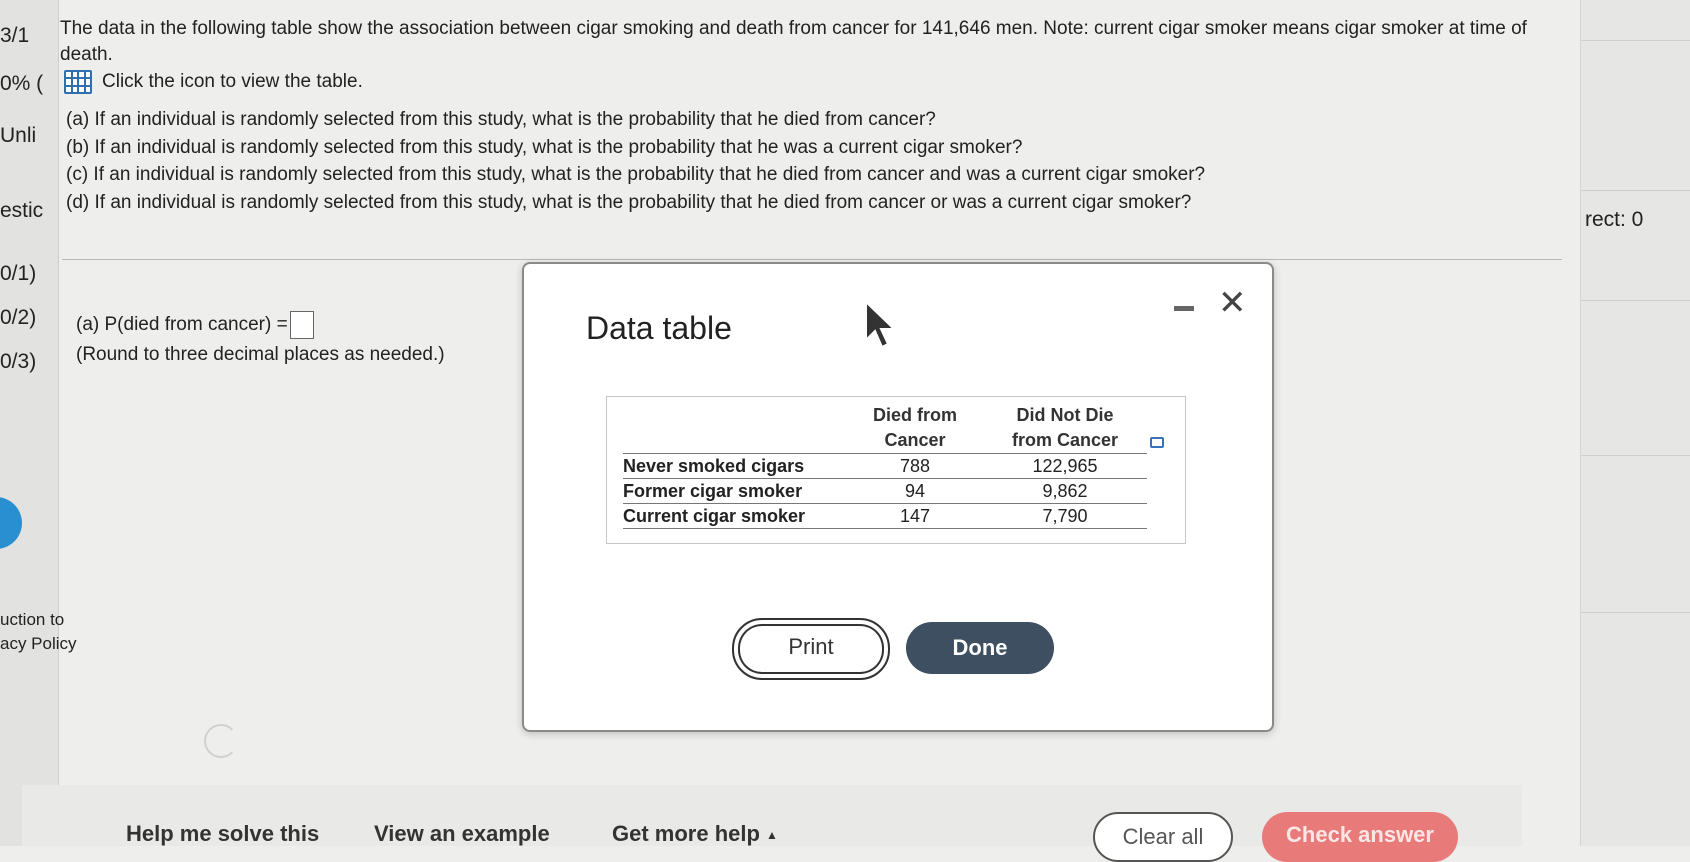 Image resolution: width=1690 pixels, height=862 pixels. What do you see at coordinates (811, 649) in the screenshot?
I see `print-button: Print` at bounding box center [811, 649].